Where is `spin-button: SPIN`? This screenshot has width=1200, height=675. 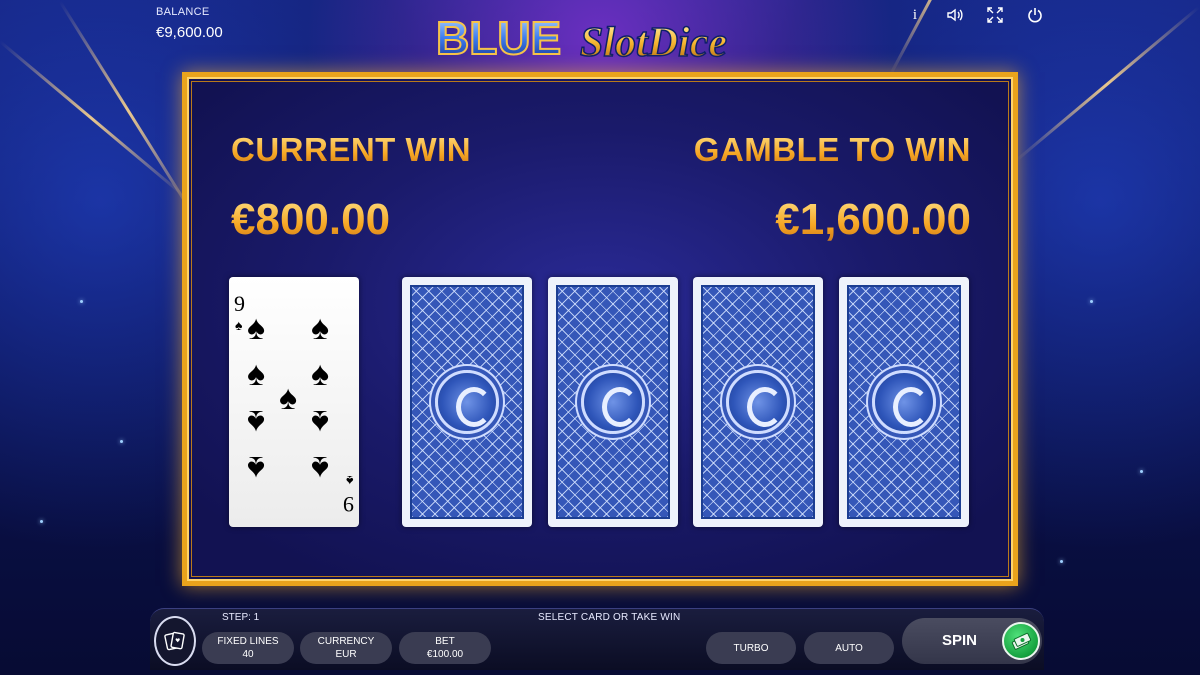 spin-button: SPIN is located at coordinates (972, 641).